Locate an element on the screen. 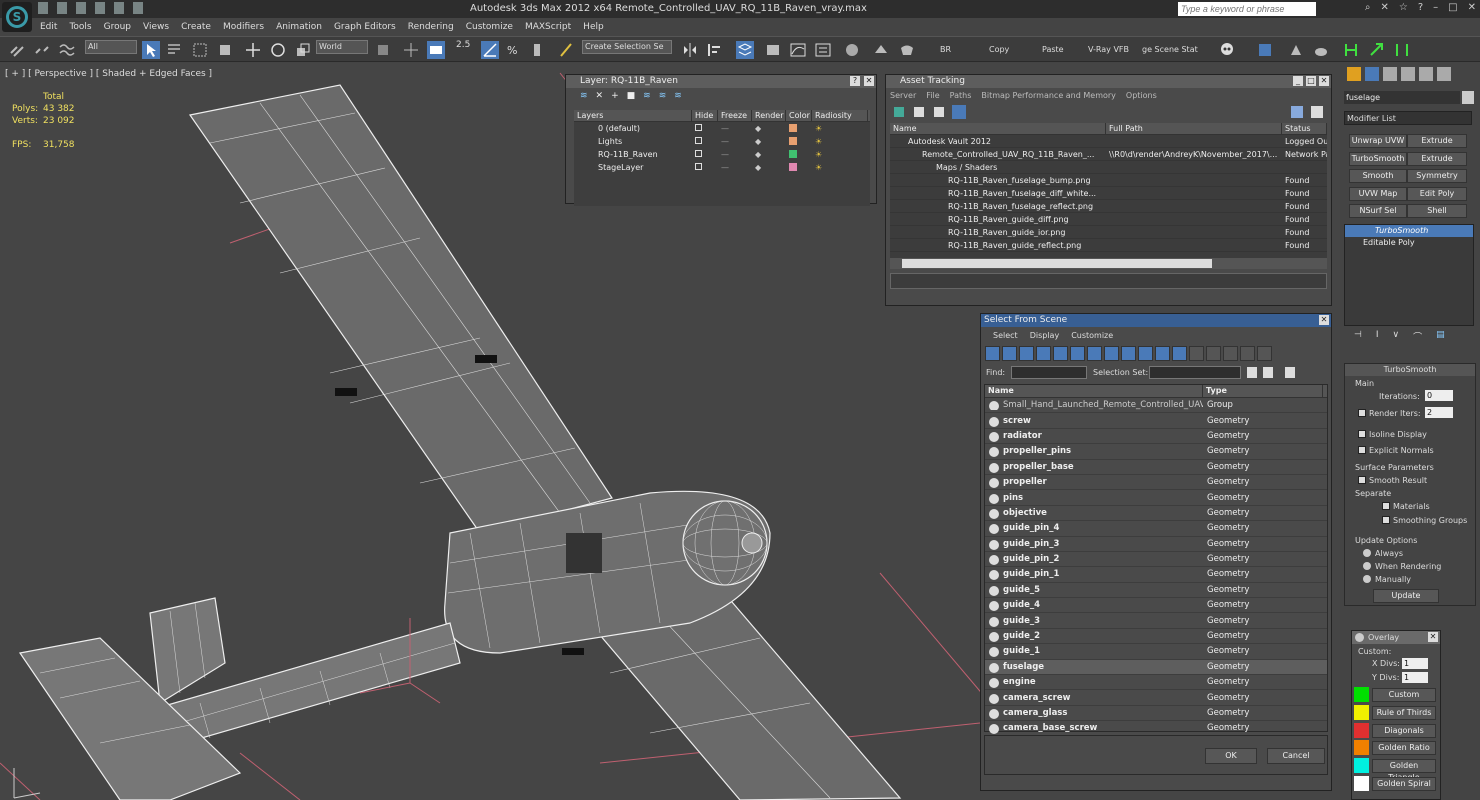 The width and height of the screenshot is (1480, 800). remove-modifier-icon: ⌒ is located at coordinates (1417, 337).